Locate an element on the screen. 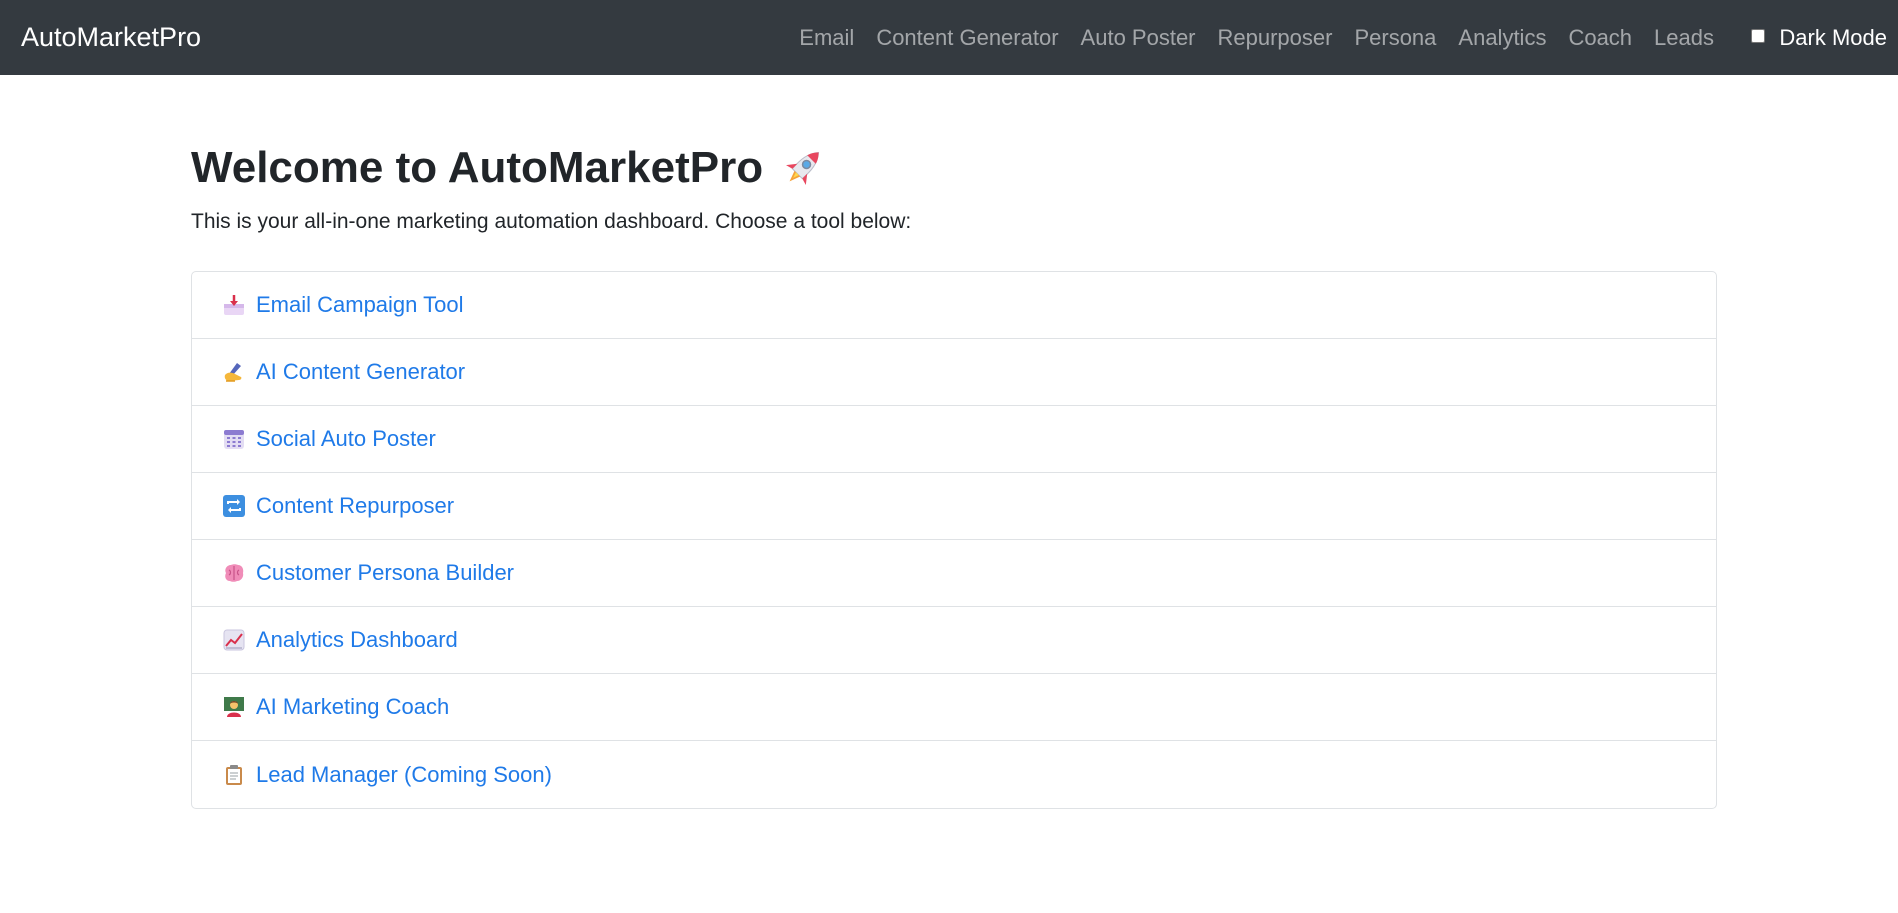 Image resolution: width=1898 pixels, height=913 pixels. dark-mode-toggle: Dark Mode is located at coordinates (1819, 37).